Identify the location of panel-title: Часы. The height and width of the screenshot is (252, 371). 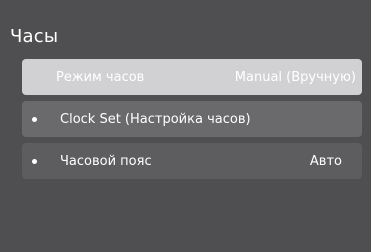
(34, 36).